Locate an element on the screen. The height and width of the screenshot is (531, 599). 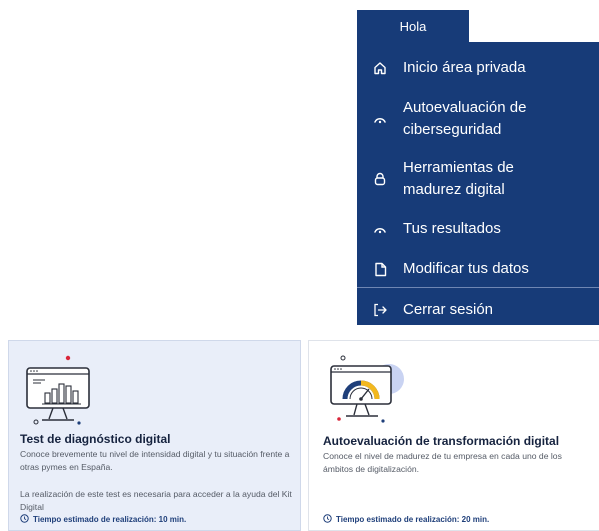
logout-item: Cerrar sesión is located at coordinates (478, 310).